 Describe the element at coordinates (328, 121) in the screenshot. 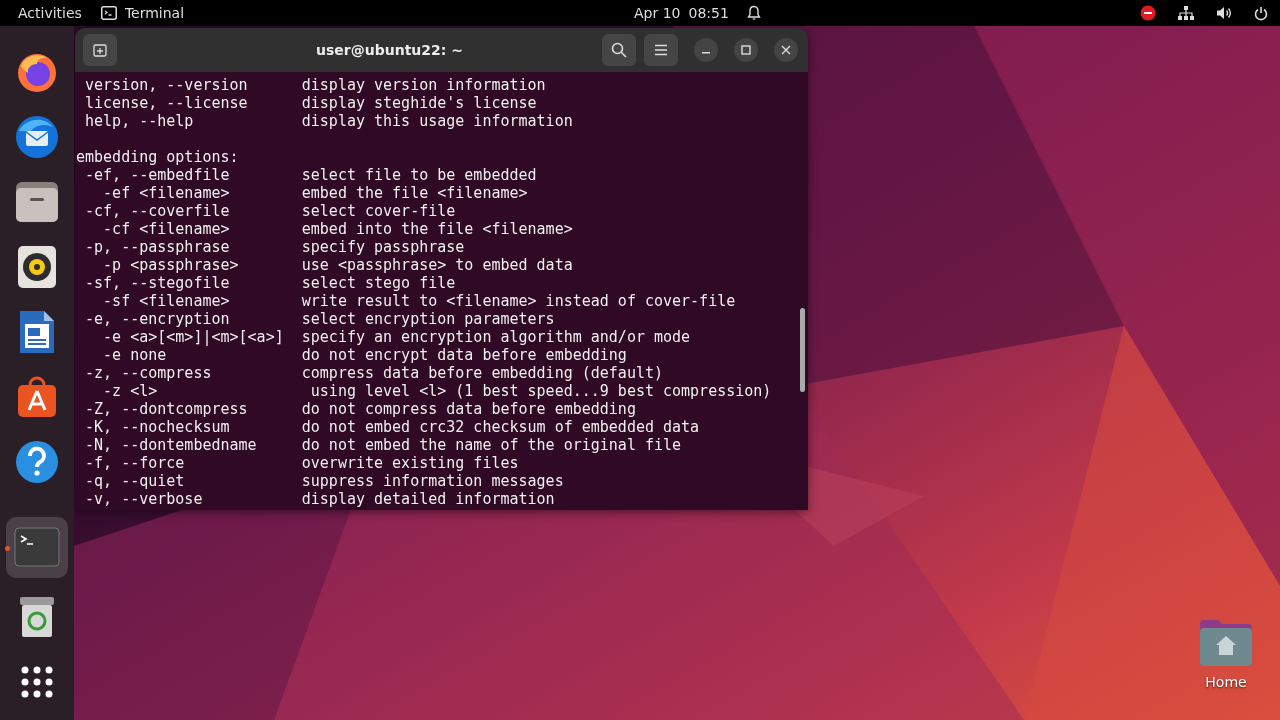

I see `terminal-line: help, --help display this usage information` at that location.